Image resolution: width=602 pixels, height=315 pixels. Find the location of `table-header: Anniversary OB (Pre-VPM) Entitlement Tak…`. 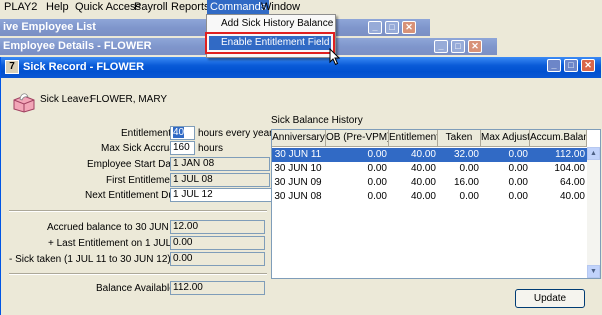

table-header: Anniversary OB (Pre-VPM) Entitlement Tak… is located at coordinates (429, 138).